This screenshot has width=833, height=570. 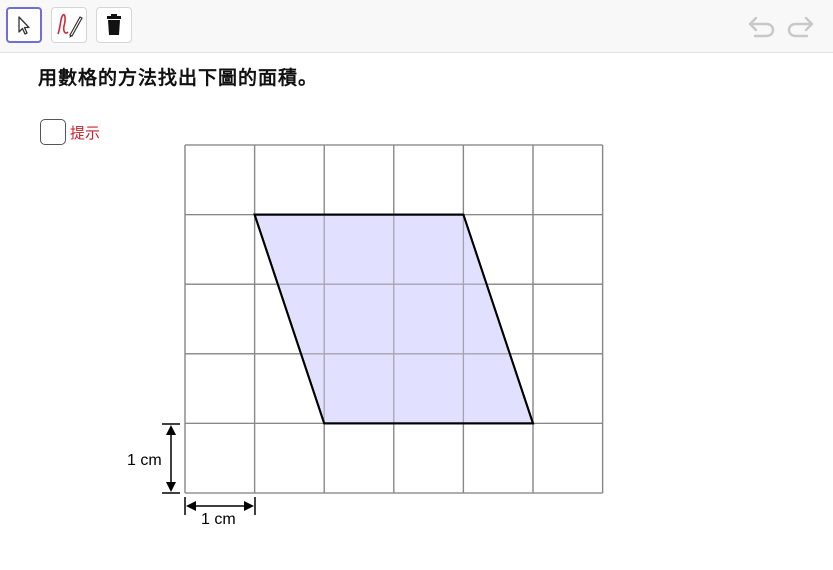 What do you see at coordinates (144, 460) in the screenshot?
I see `vertical-dimension-label: 1 cm` at bounding box center [144, 460].